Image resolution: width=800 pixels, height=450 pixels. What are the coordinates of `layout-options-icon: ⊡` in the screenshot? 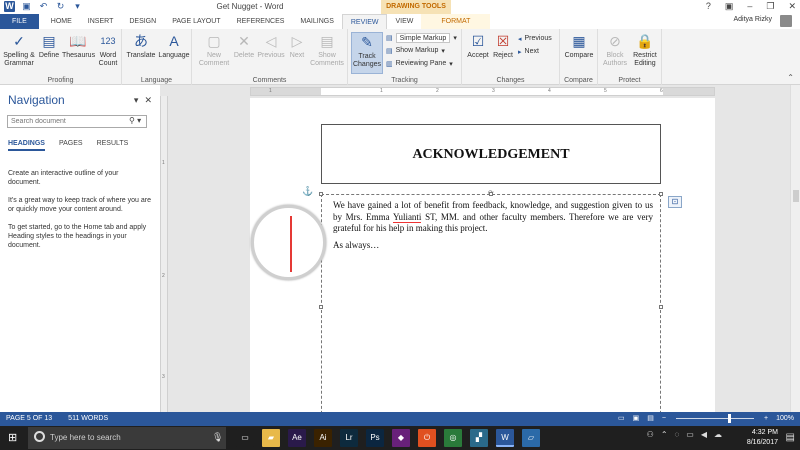 It's located at (675, 202).